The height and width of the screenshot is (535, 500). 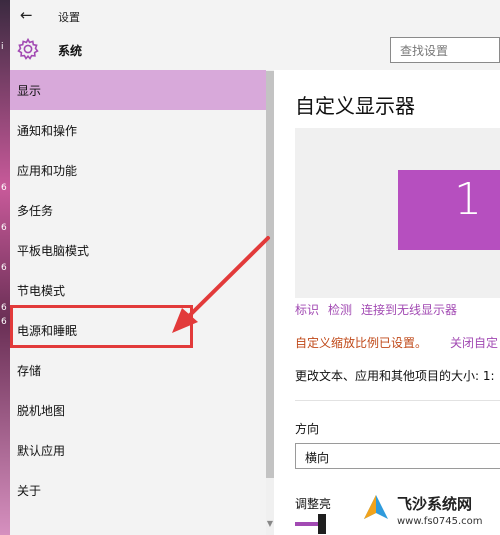 What do you see at coordinates (26, 15) in the screenshot?
I see `back-arrow-icon: ←` at bounding box center [26, 15].